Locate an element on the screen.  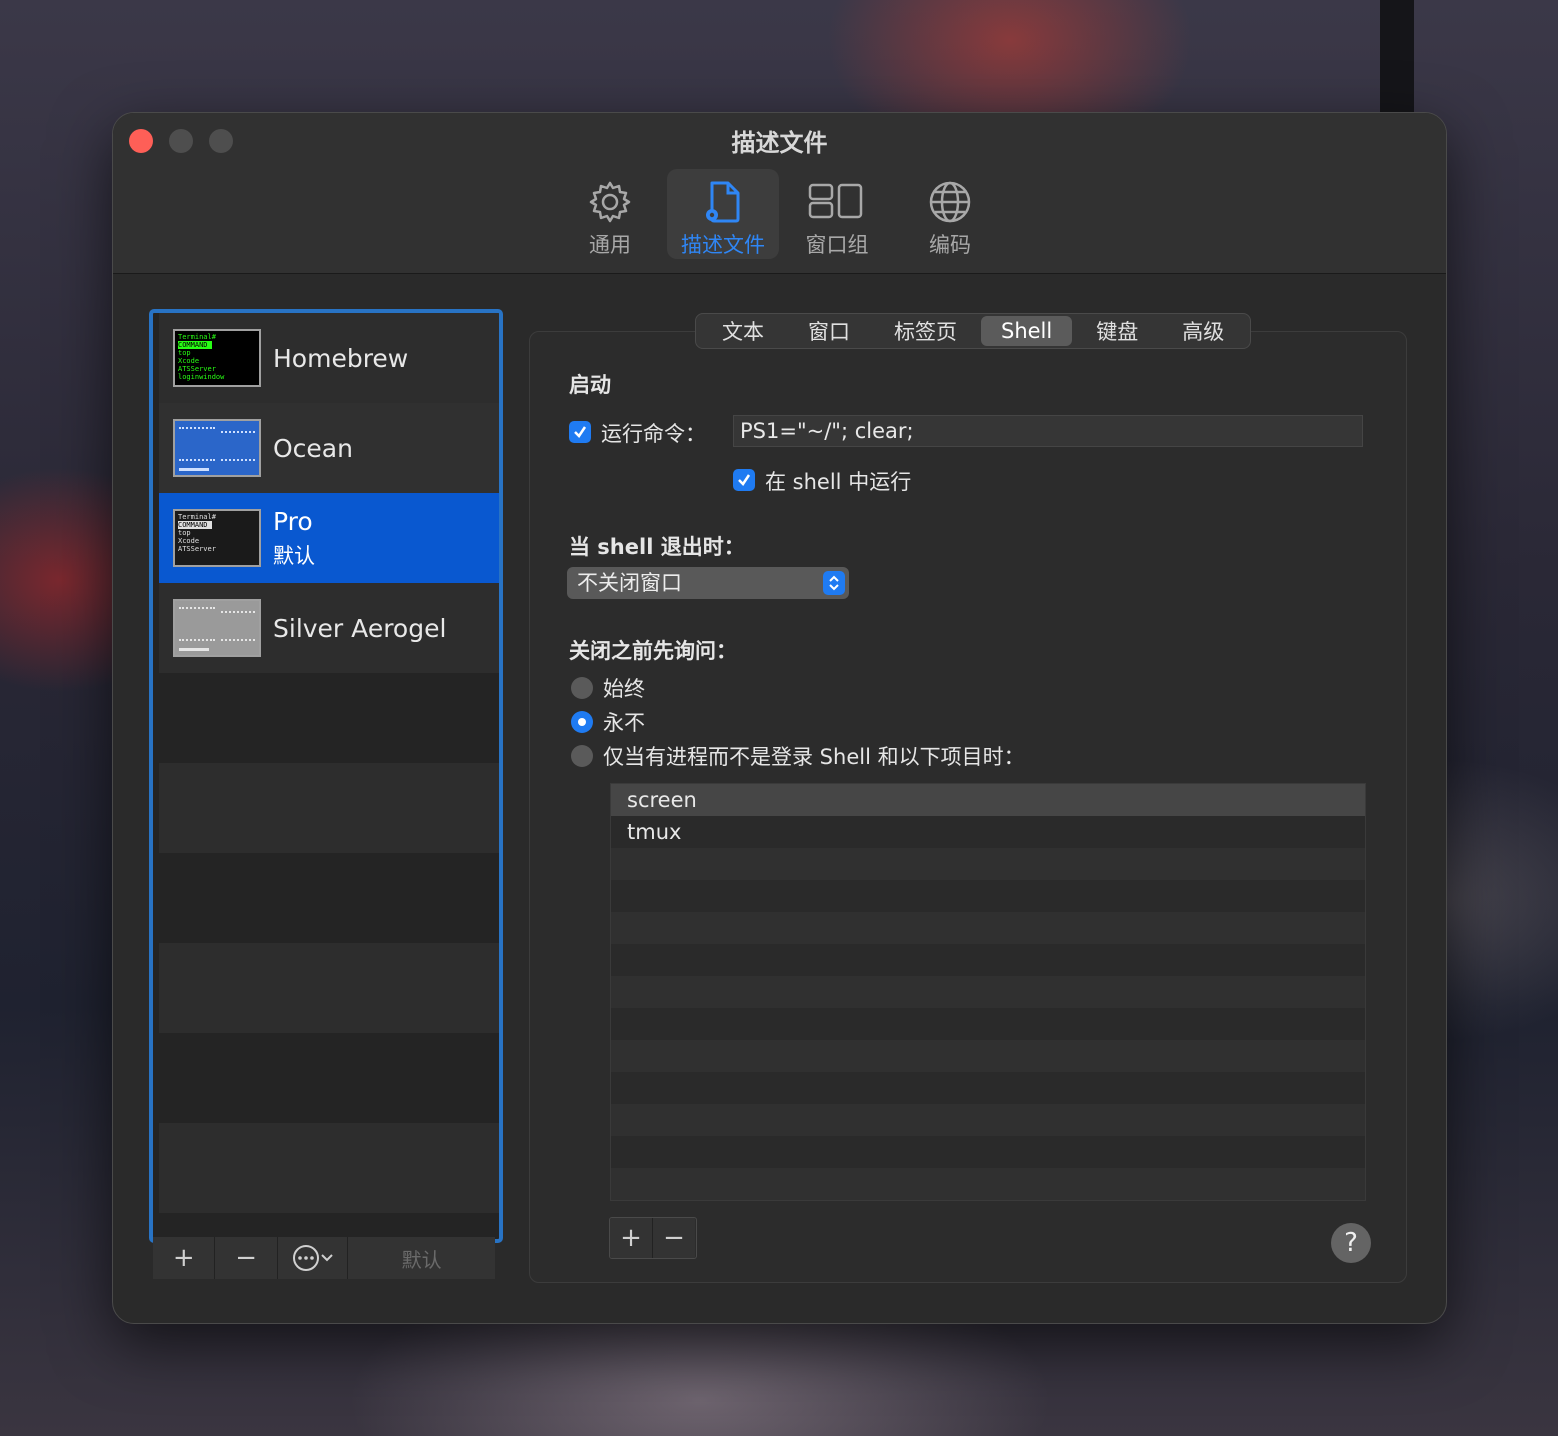
on-exit-select: 不关闭窗口 is located at coordinates (708, 583).